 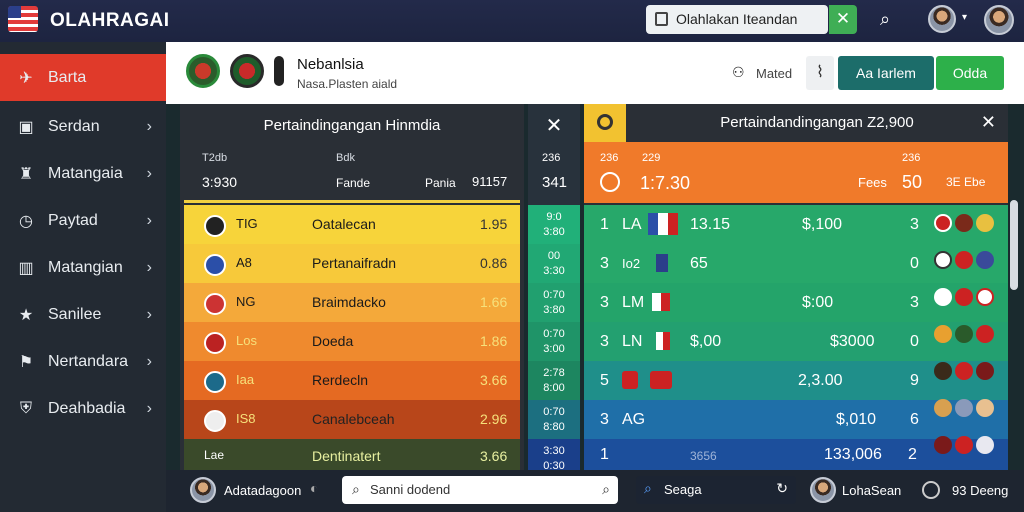 What do you see at coordinates (843, 19) in the screenshot?
I see `clear-search-button: ✕` at bounding box center [843, 19].